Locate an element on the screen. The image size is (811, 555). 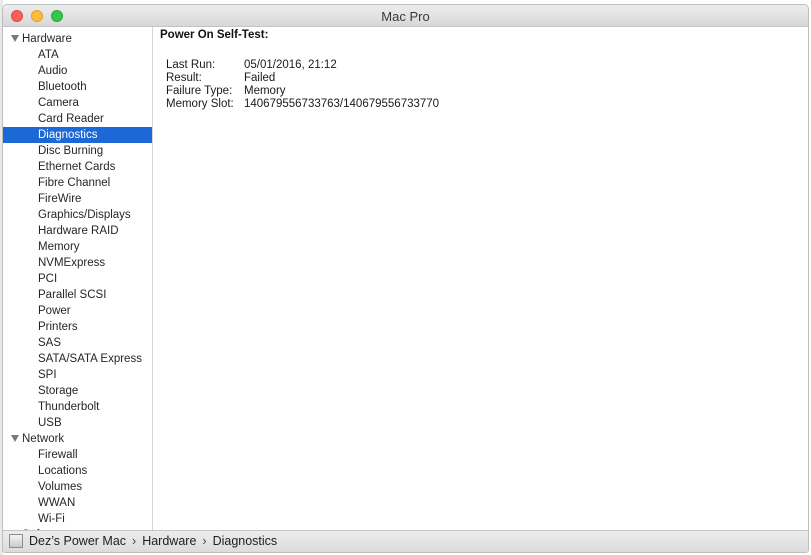
mac-computer-icon is located at coordinates (16, 541).